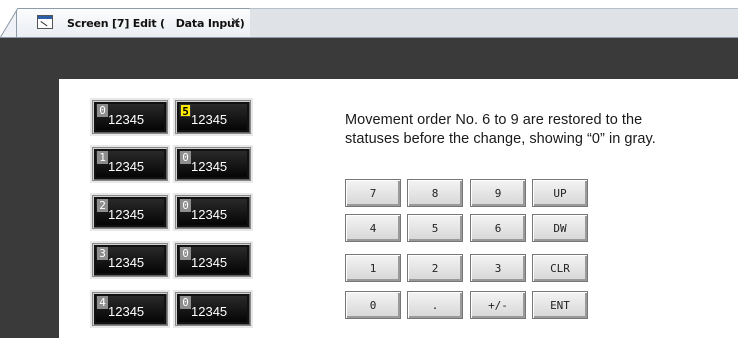 This screenshot has width=738, height=338. What do you see at coordinates (560, 305) in the screenshot?
I see `key-ent: ENT` at bounding box center [560, 305].